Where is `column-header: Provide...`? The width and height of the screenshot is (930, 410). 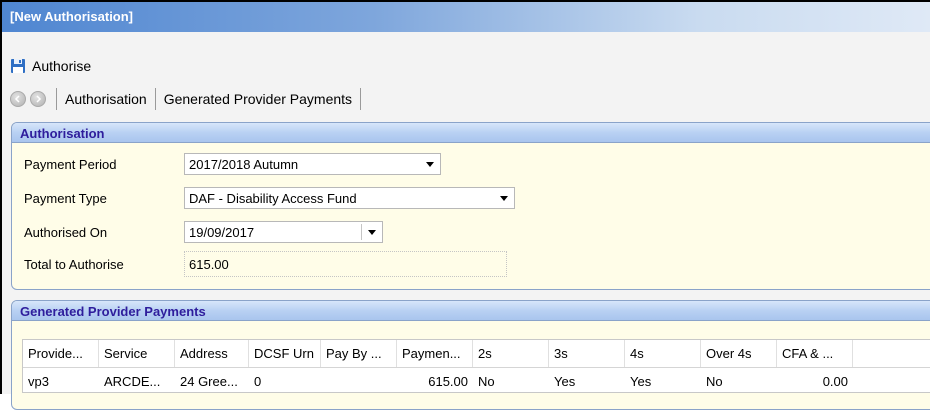 column-header: Provide... is located at coordinates (61, 353).